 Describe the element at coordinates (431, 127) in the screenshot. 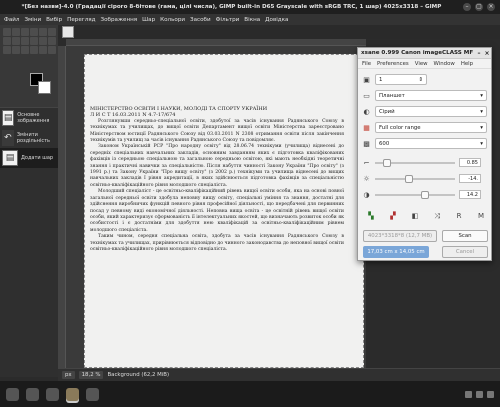

I see `color-range-select: Full color range ▾` at that location.